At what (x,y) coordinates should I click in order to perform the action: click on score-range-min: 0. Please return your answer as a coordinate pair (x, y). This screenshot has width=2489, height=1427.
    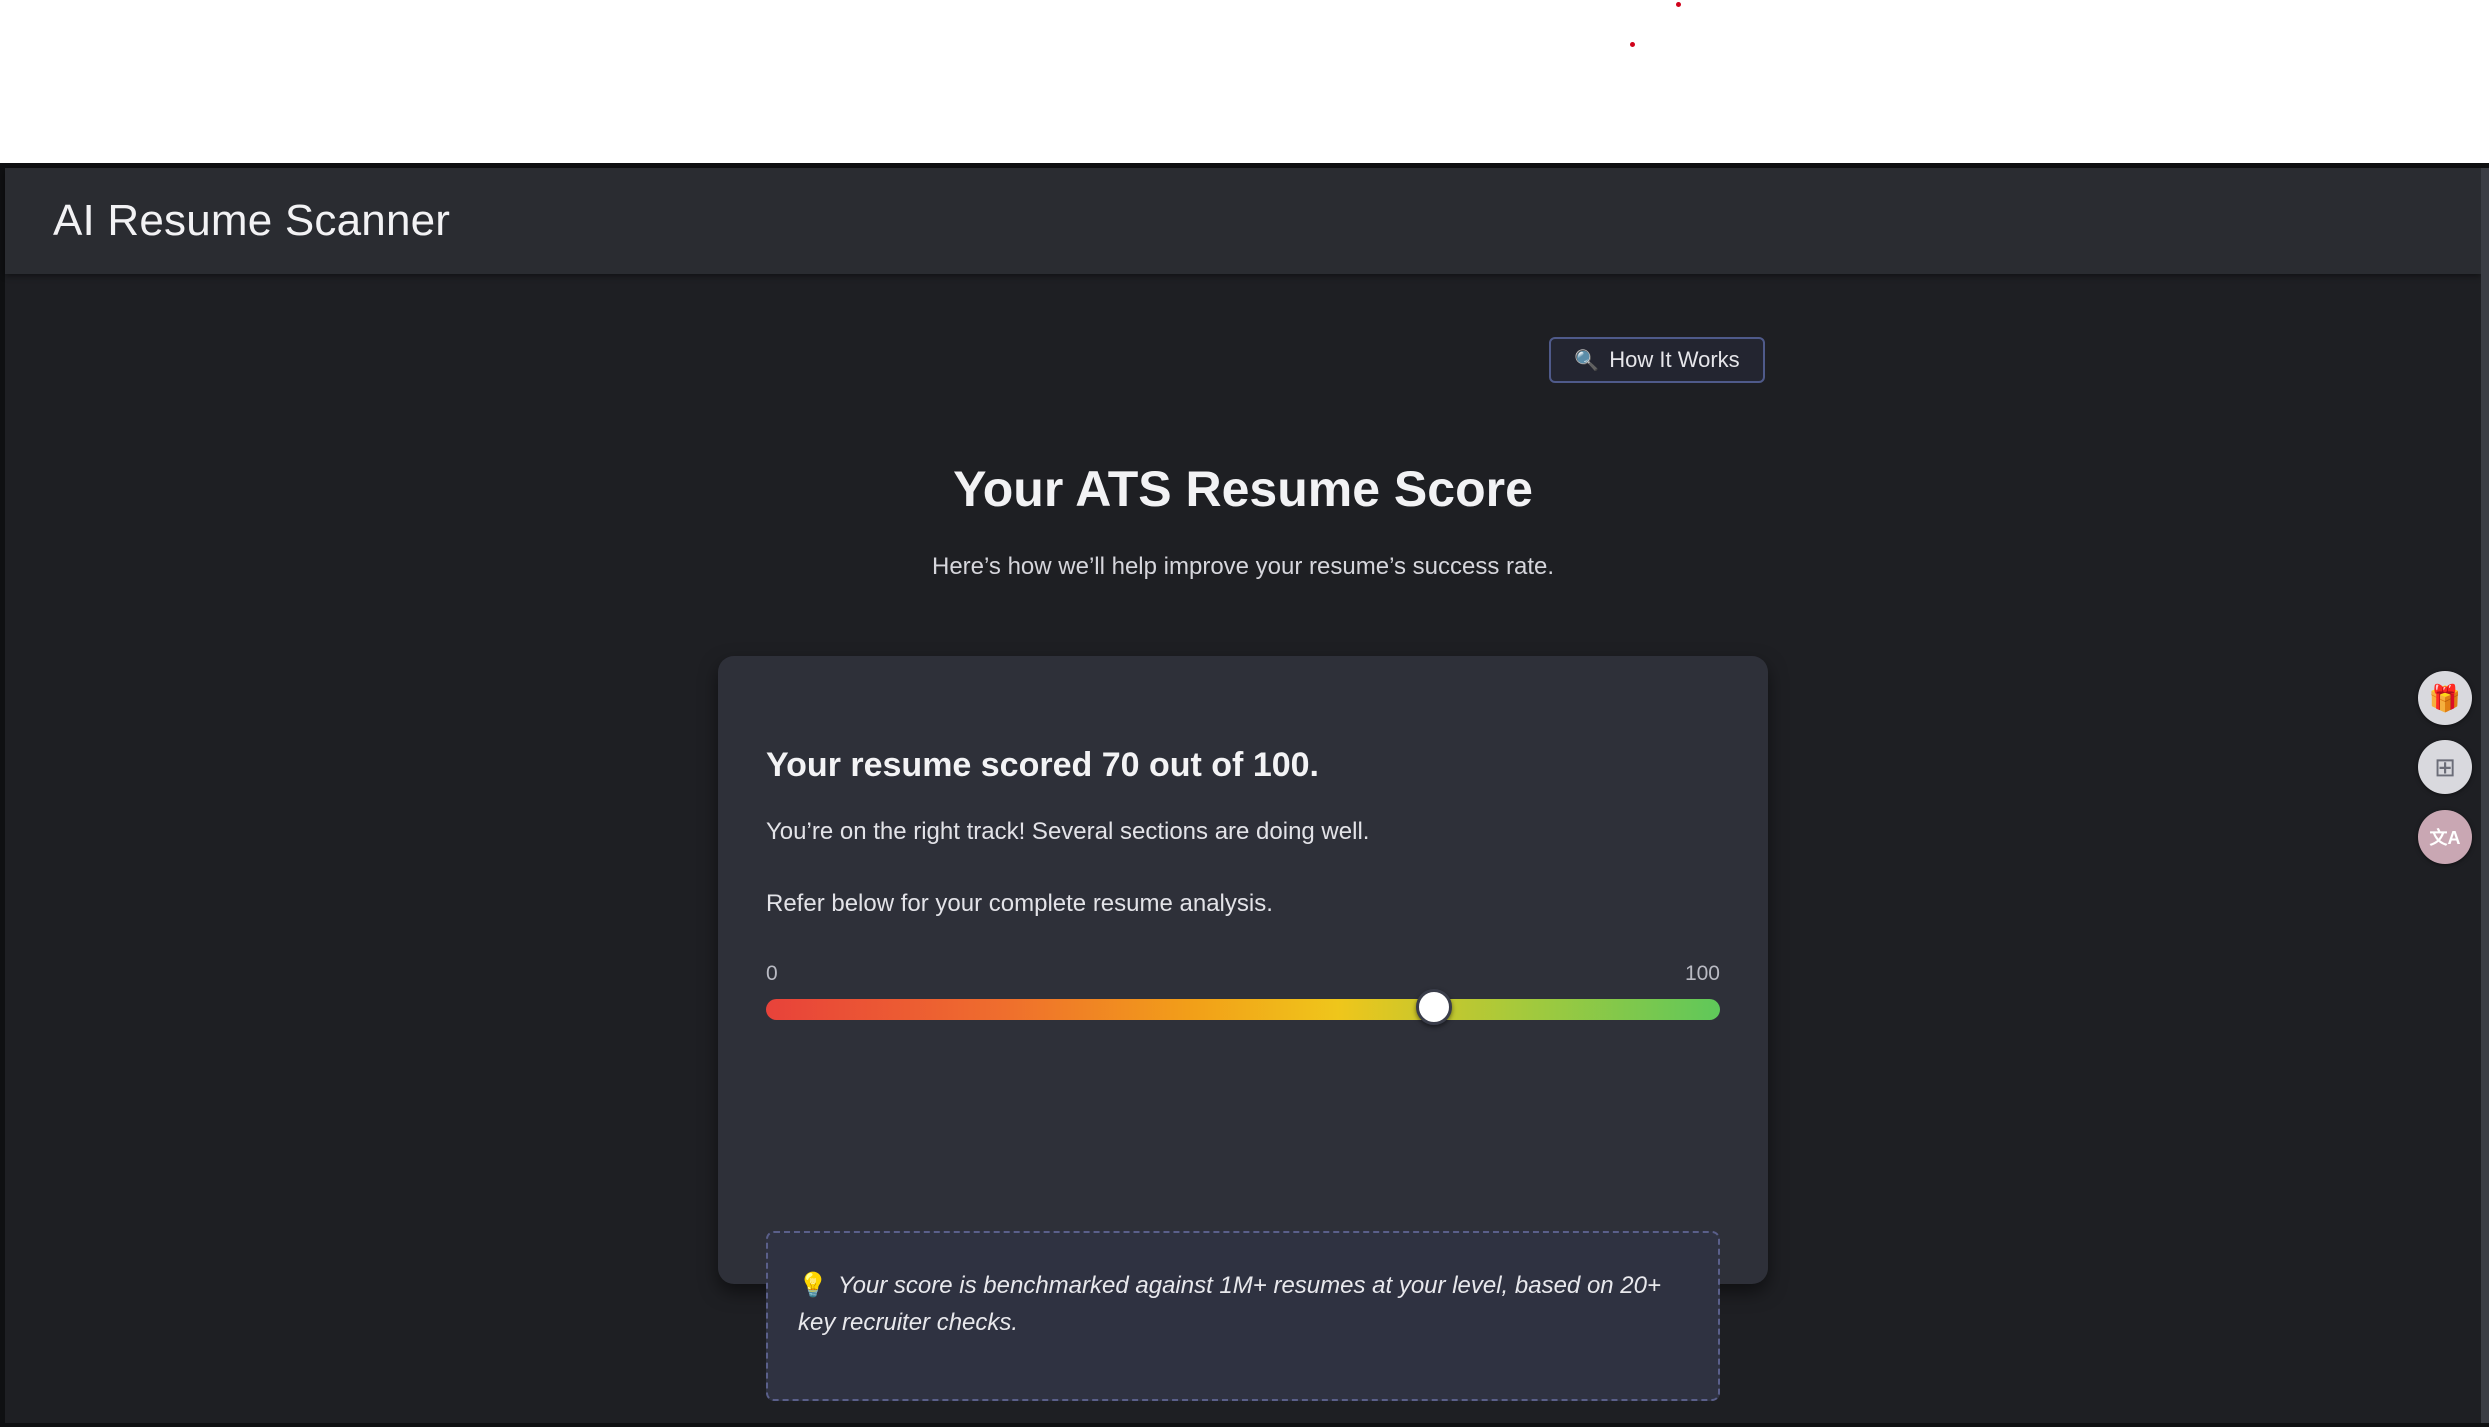
    Looking at the image, I should click on (772, 973).